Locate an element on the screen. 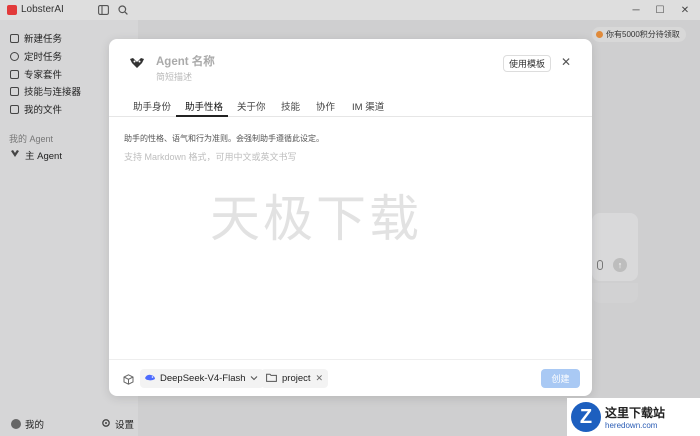 Image resolution: width=700 pixels, height=436 pixels. points-badge-text: 你有5000积分待领取 is located at coordinates (643, 34).